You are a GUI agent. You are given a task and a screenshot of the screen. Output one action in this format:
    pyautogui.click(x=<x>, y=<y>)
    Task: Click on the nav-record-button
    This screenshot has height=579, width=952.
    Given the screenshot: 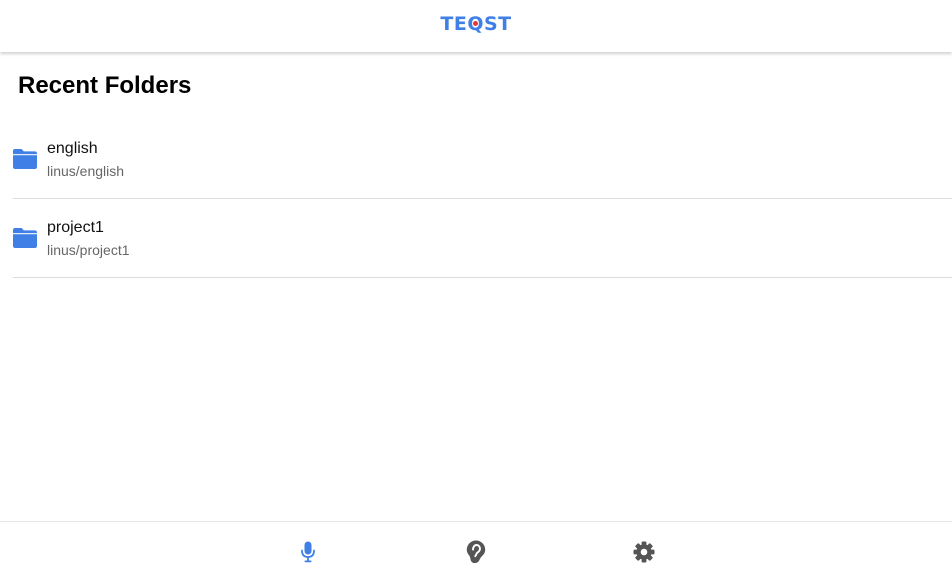 What is the action you would take?
    pyautogui.click(x=308, y=552)
    